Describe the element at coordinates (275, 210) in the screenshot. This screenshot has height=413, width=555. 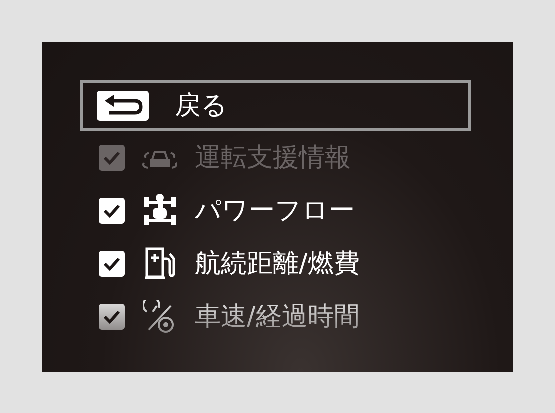
I see `menu-item-label: パワーフロー` at that location.